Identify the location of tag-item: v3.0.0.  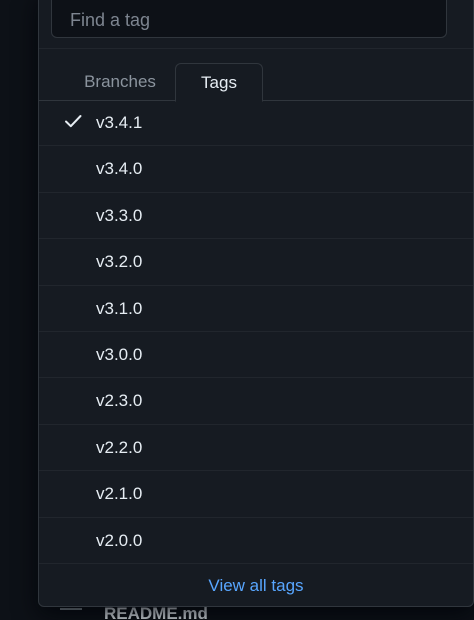
(256, 355).